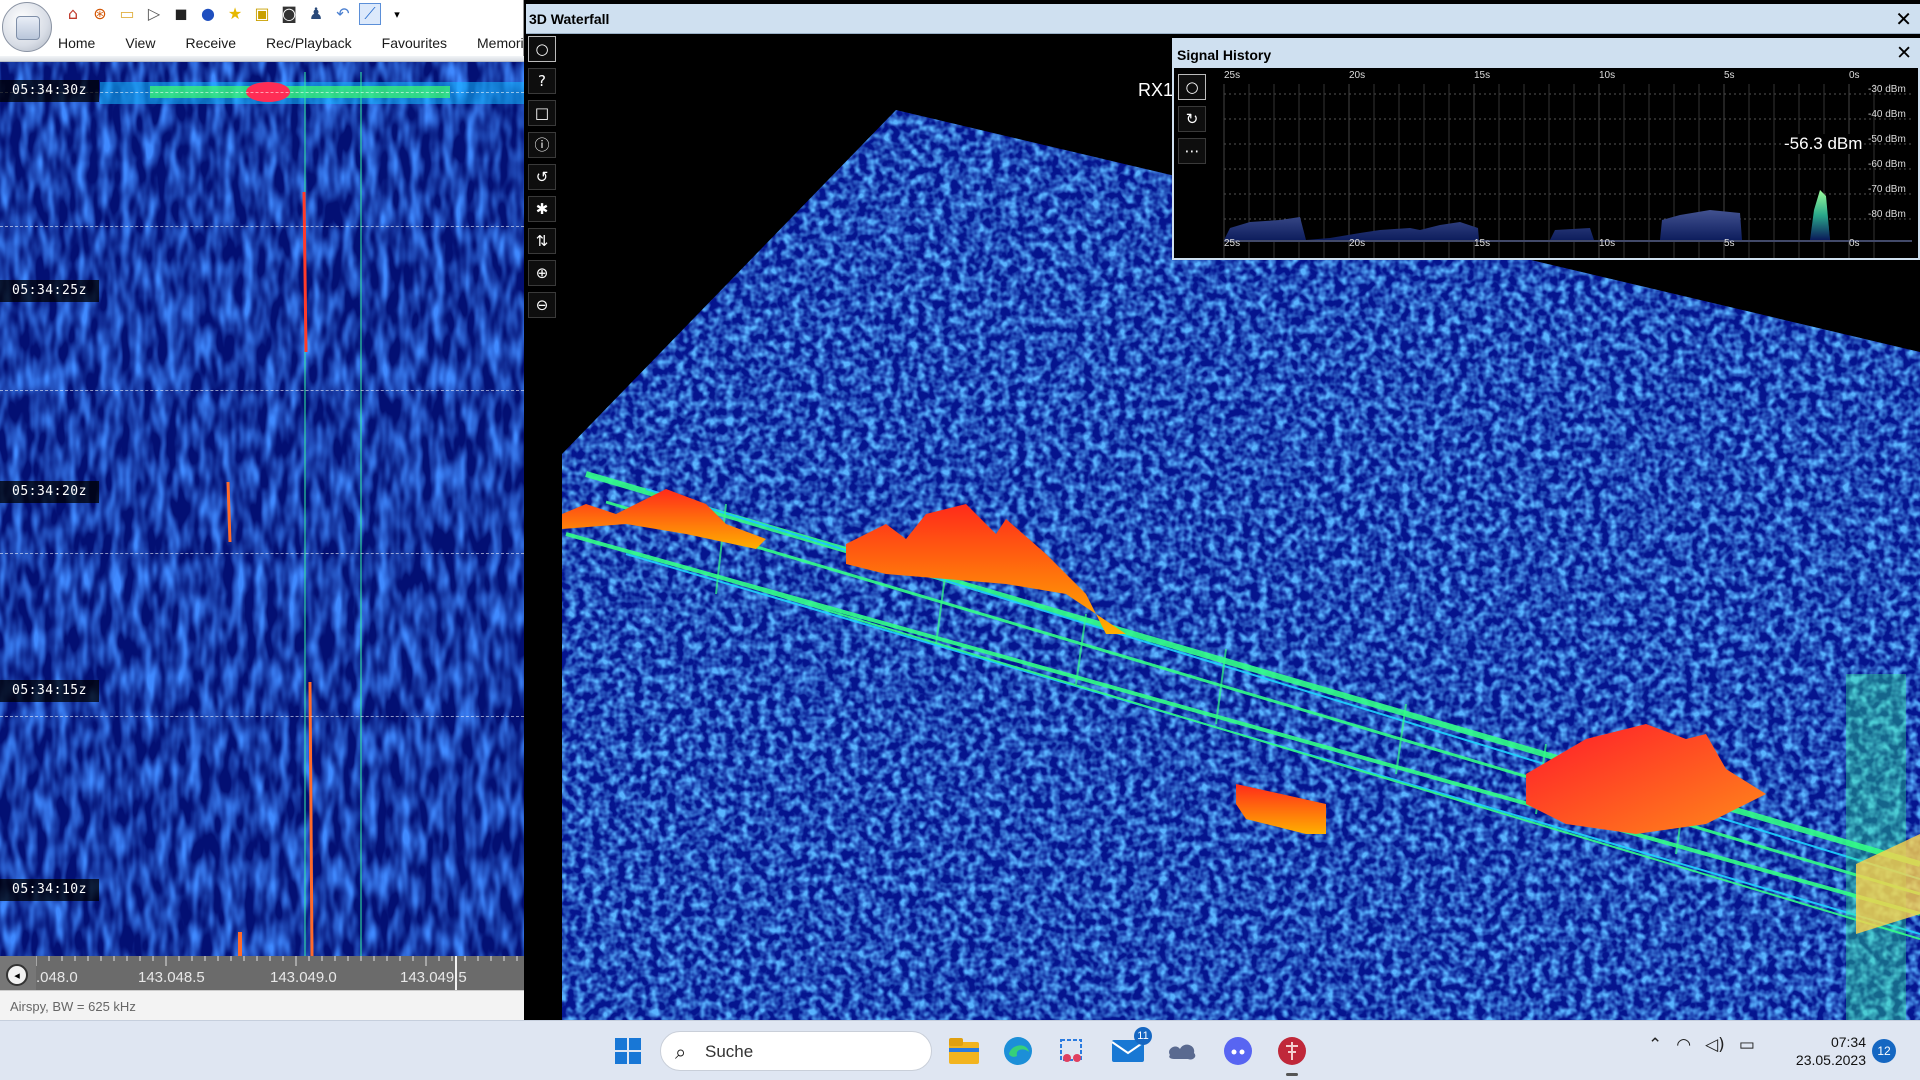 The width and height of the screenshot is (1920, 1080). Describe the element at coordinates (1854, 75) in the screenshot. I see `x-tick-label: 0s` at that location.